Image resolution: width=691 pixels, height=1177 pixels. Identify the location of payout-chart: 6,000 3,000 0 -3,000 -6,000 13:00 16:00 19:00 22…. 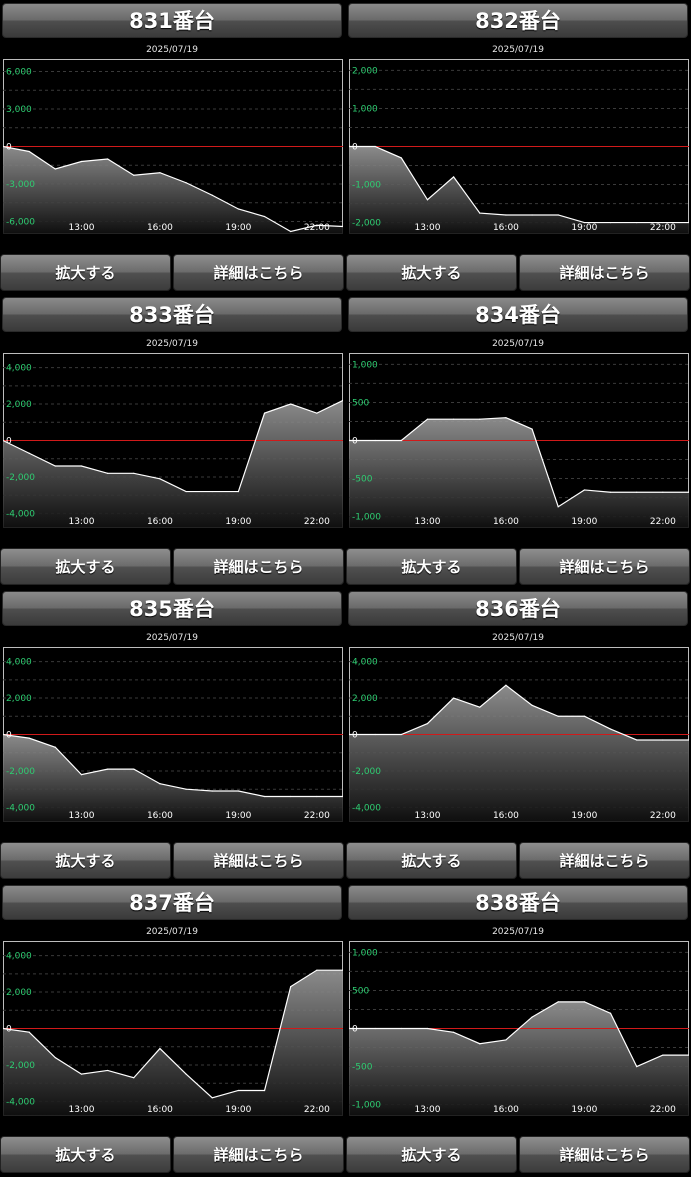
(173, 146).